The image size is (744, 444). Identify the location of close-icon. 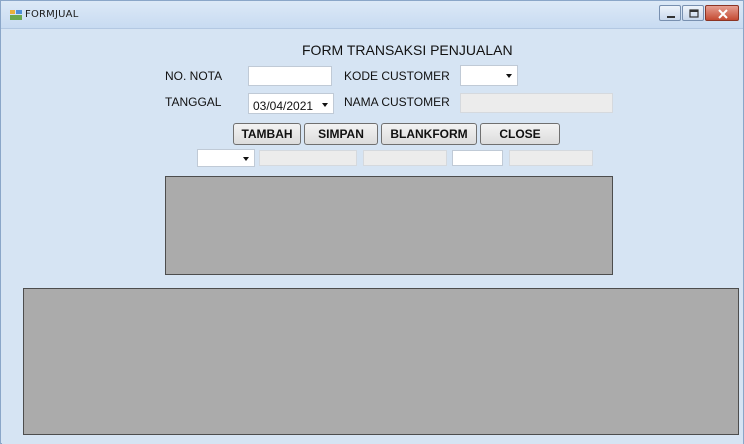
(723, 14).